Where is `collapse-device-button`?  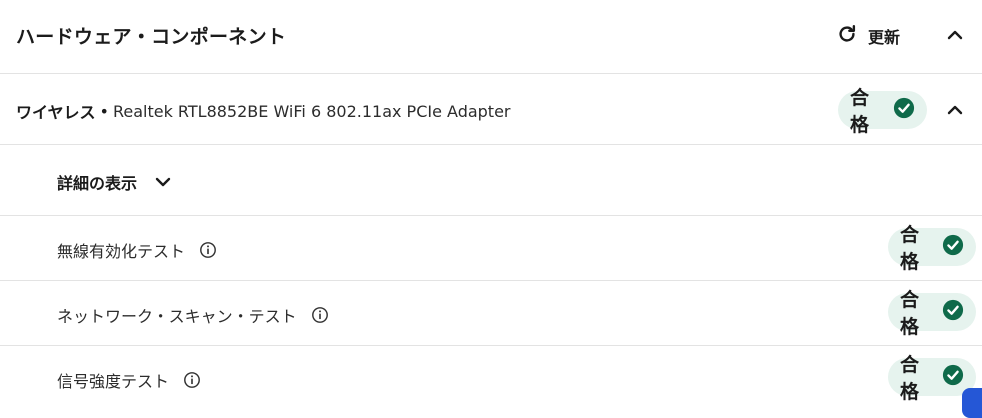 collapse-device-button is located at coordinates (955, 110).